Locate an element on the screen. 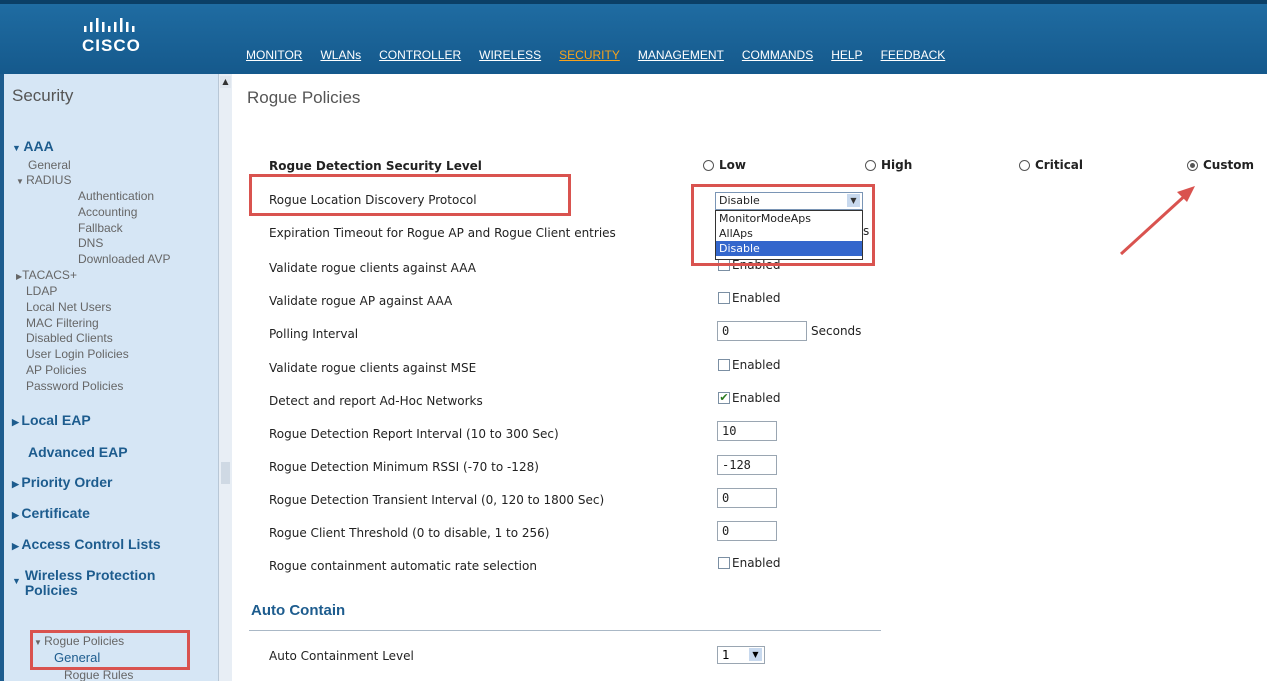  sidebar-item-priority-order: ▶ Priority Order is located at coordinates (62, 482).